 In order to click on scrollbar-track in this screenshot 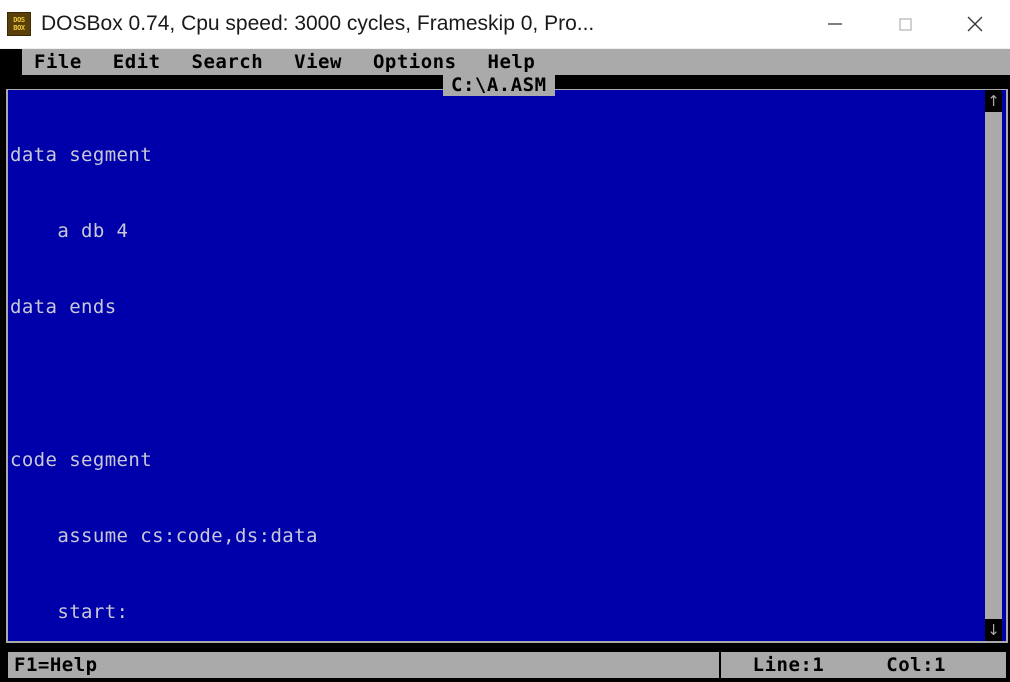, I will do `click(993, 365)`.